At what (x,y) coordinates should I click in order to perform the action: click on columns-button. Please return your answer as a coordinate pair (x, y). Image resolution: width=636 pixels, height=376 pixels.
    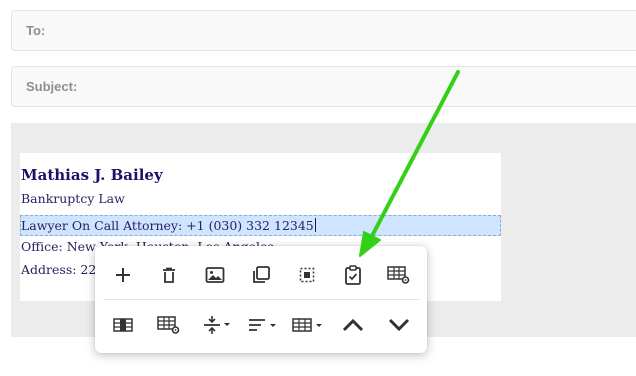
    Looking at the image, I should click on (123, 325).